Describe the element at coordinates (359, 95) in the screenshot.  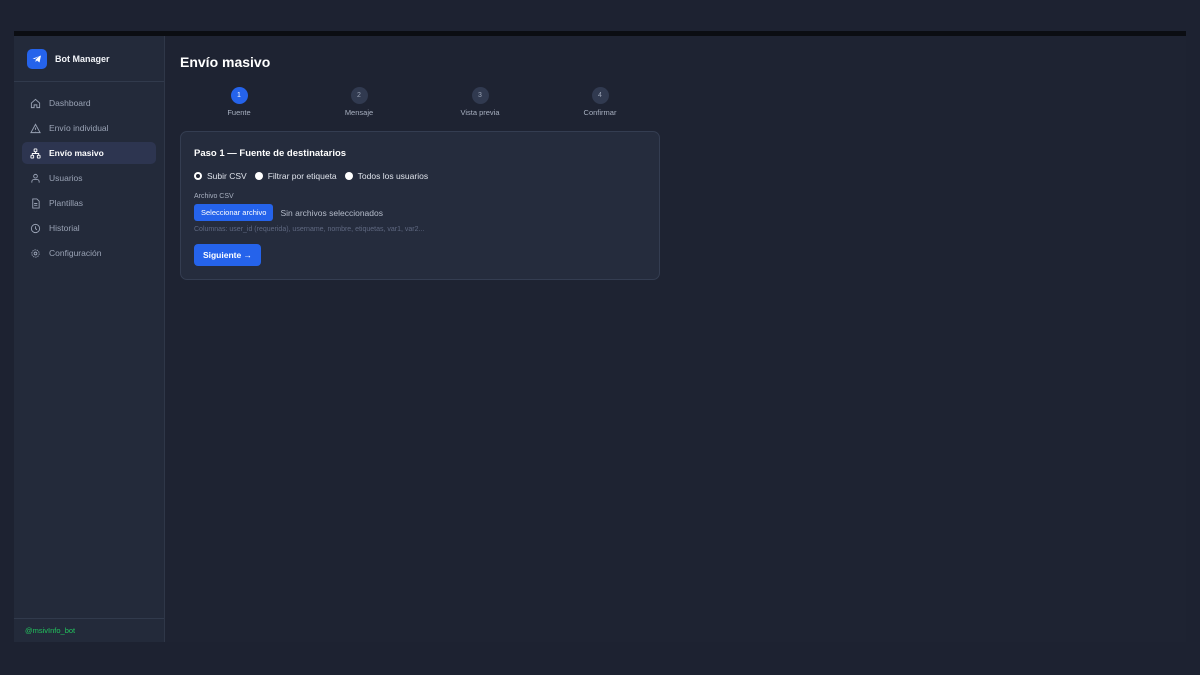
I see `step-number: 2` at that location.